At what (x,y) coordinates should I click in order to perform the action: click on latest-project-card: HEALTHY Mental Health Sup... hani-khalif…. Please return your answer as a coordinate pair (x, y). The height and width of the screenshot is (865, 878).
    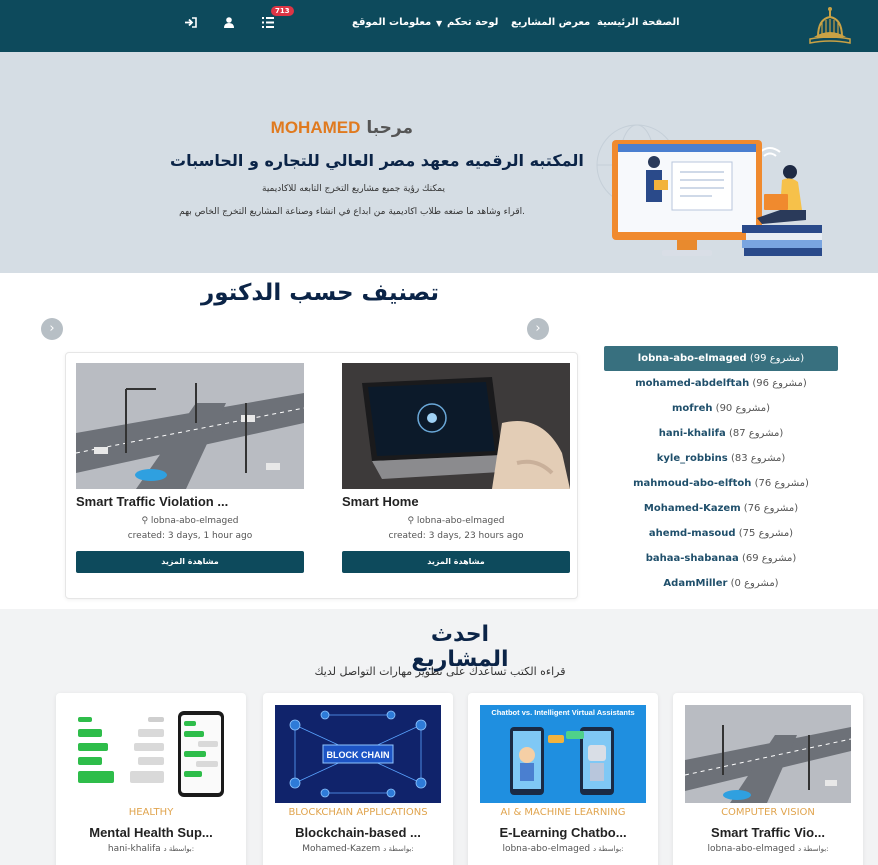
    Looking at the image, I should click on (151, 779).